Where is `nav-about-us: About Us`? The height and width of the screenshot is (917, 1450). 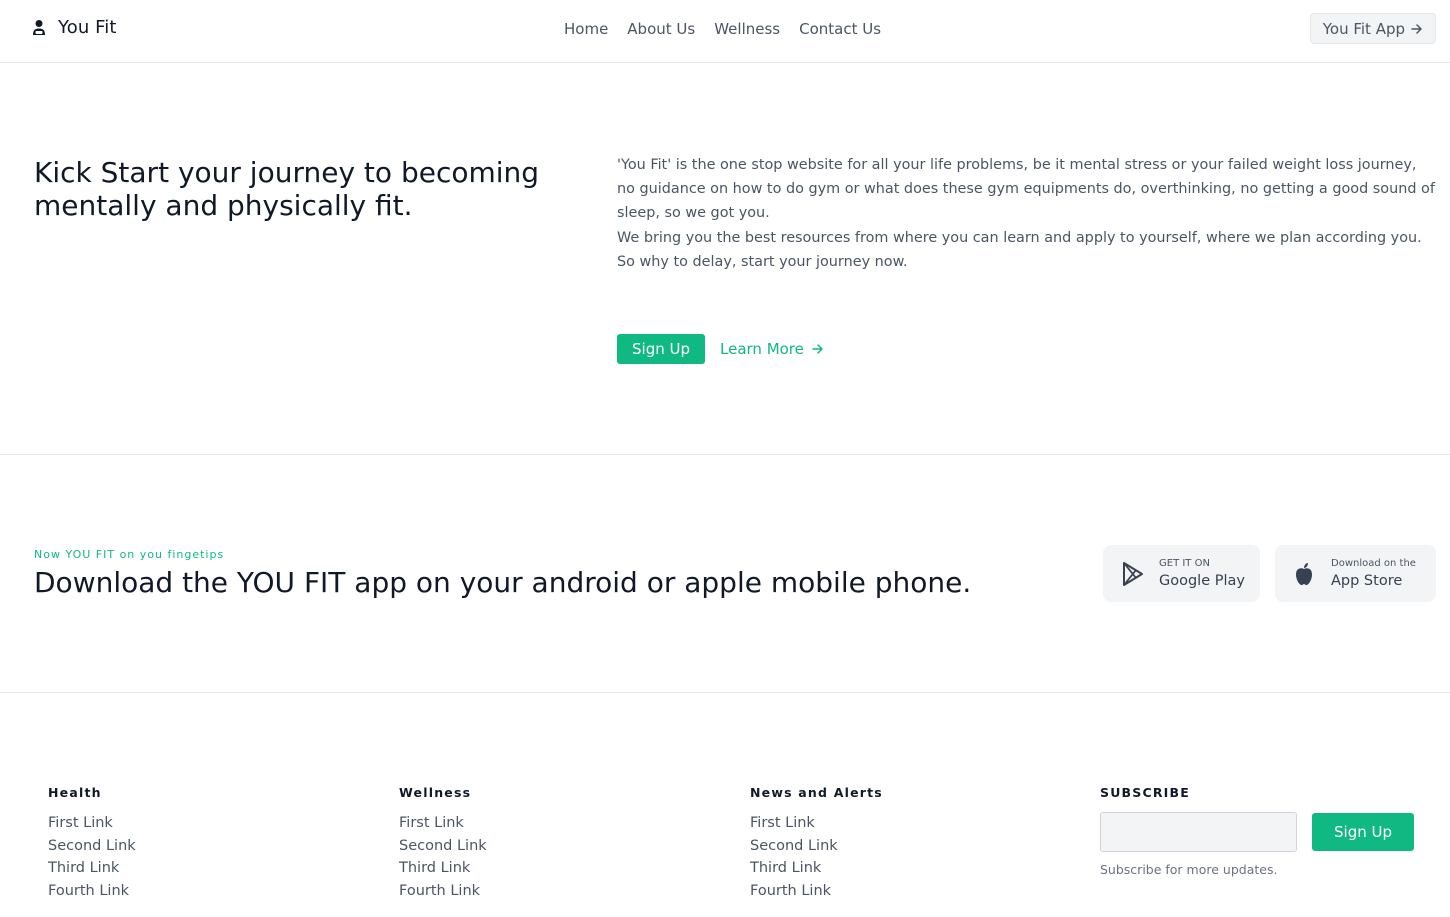
nav-about-us: About Us is located at coordinates (661, 29).